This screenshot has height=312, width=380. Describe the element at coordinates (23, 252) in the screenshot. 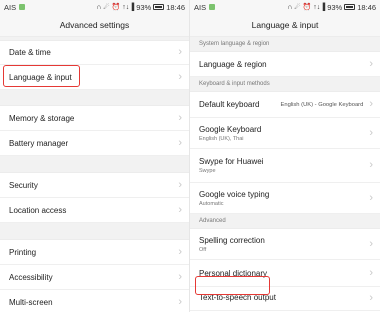

I see `menu-item-label: Printing` at that location.